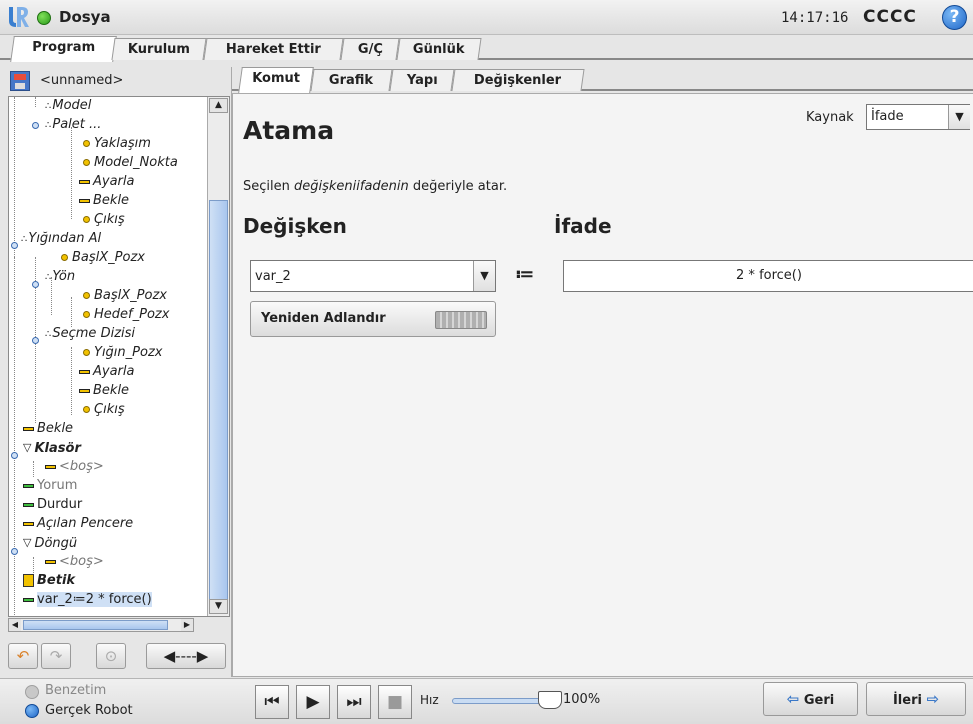  I want to click on speed-label: Hız, so click(429, 700).